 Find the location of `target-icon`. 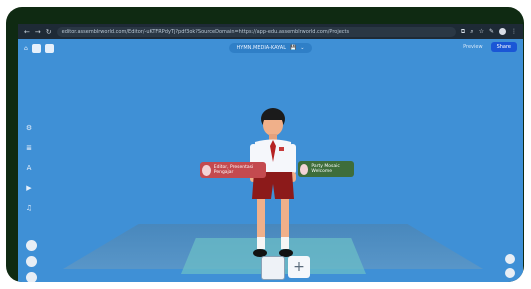

target-icon is located at coordinates (31, 261).